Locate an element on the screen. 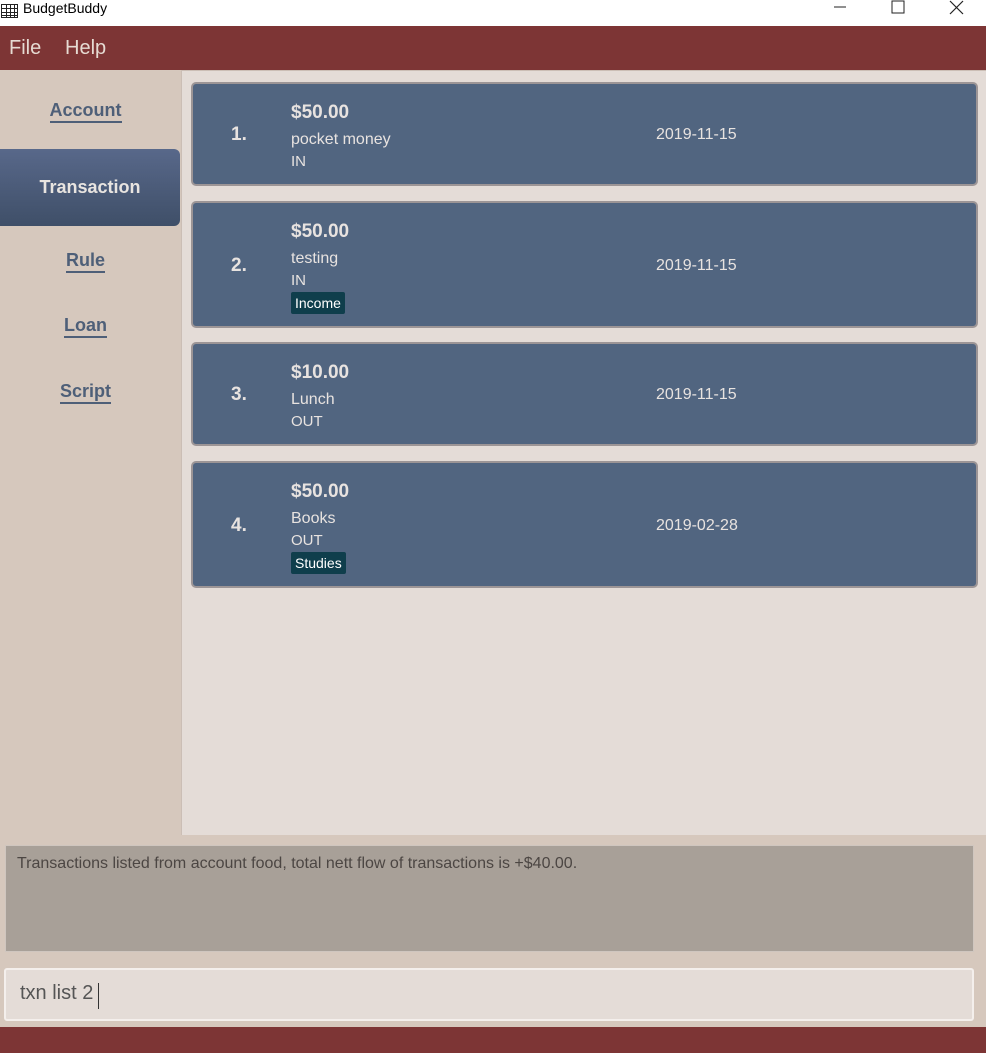  command-panel is located at coordinates (493, 995).